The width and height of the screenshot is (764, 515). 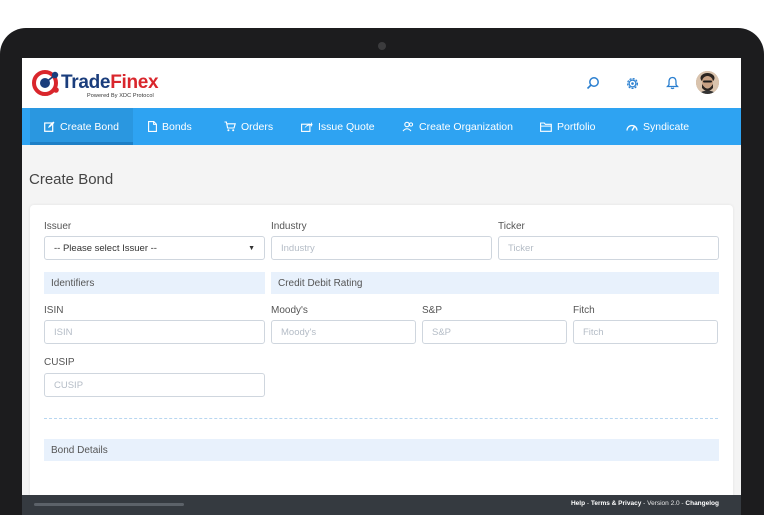 I want to click on top-header: TradeFinex Powered By XDC Protocol, so click(x=381, y=83).